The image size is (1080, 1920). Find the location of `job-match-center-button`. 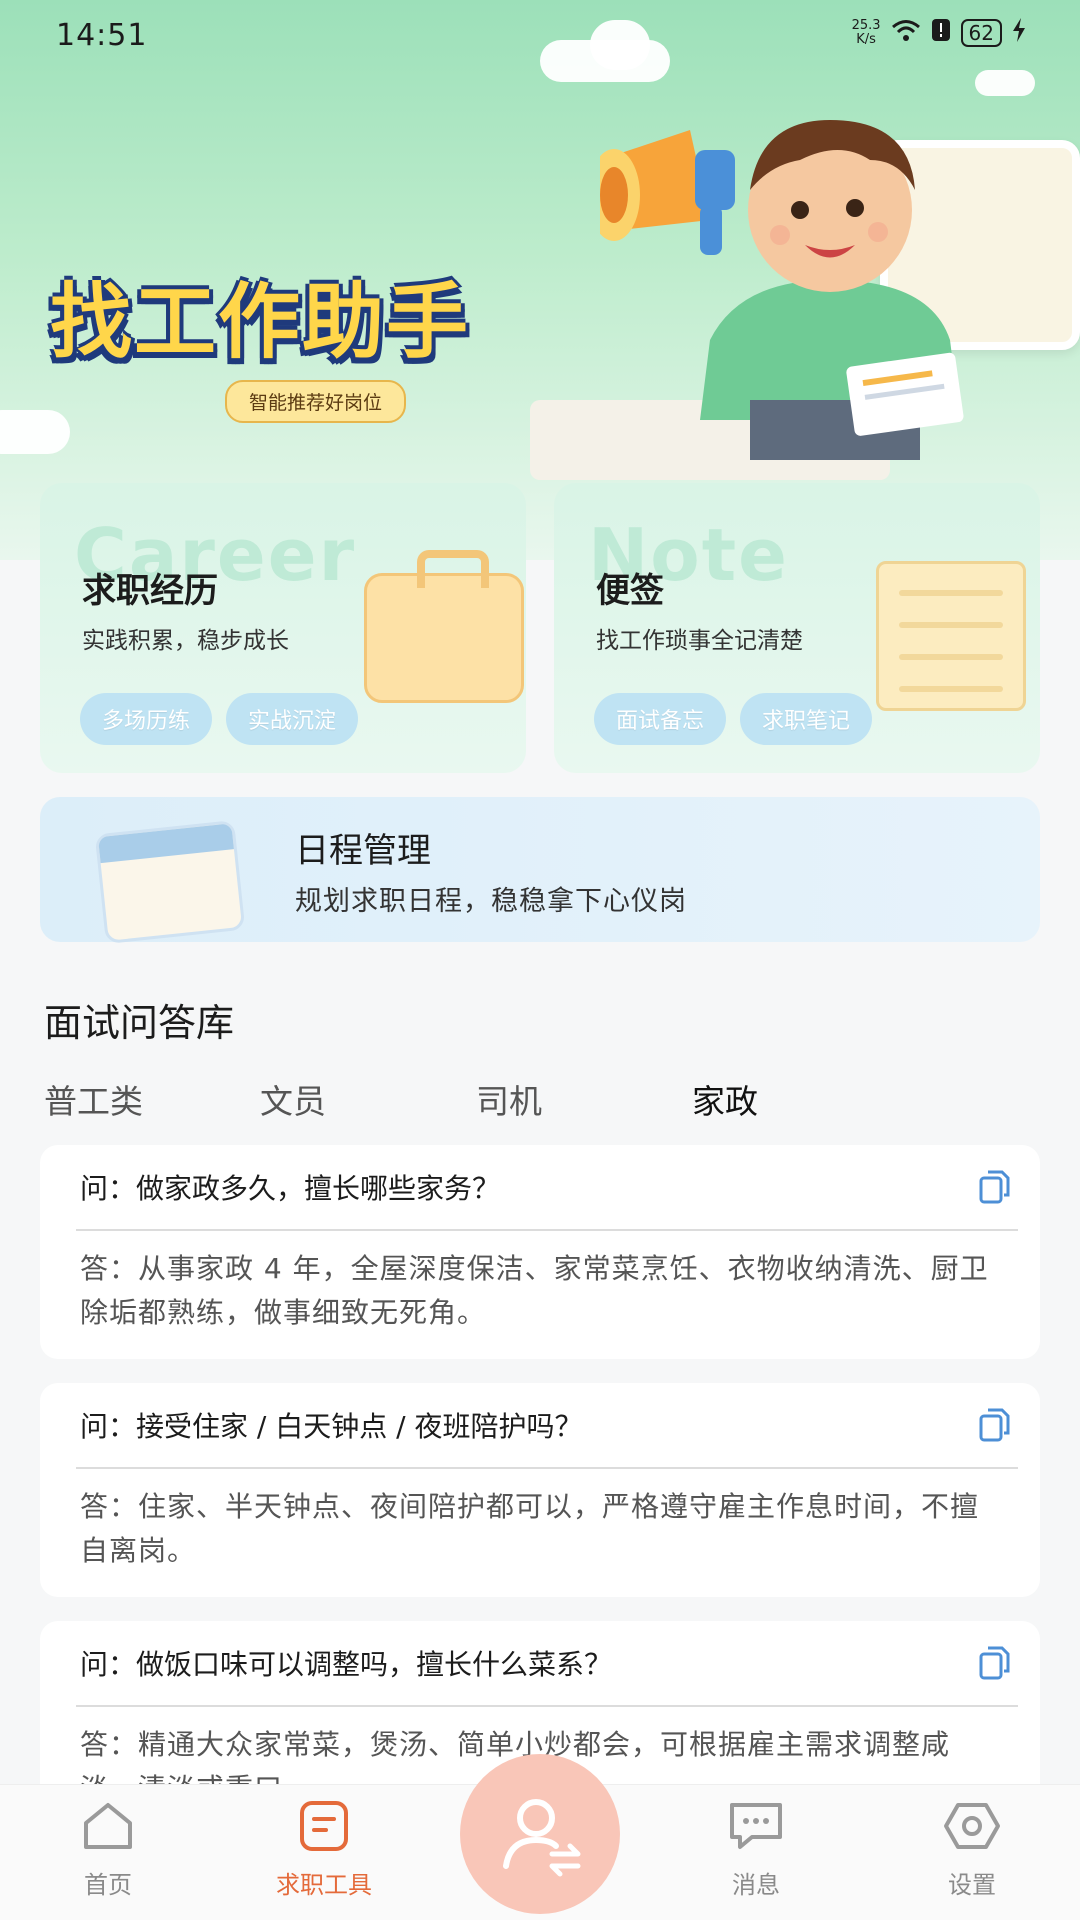

job-match-center-button is located at coordinates (540, 1834).